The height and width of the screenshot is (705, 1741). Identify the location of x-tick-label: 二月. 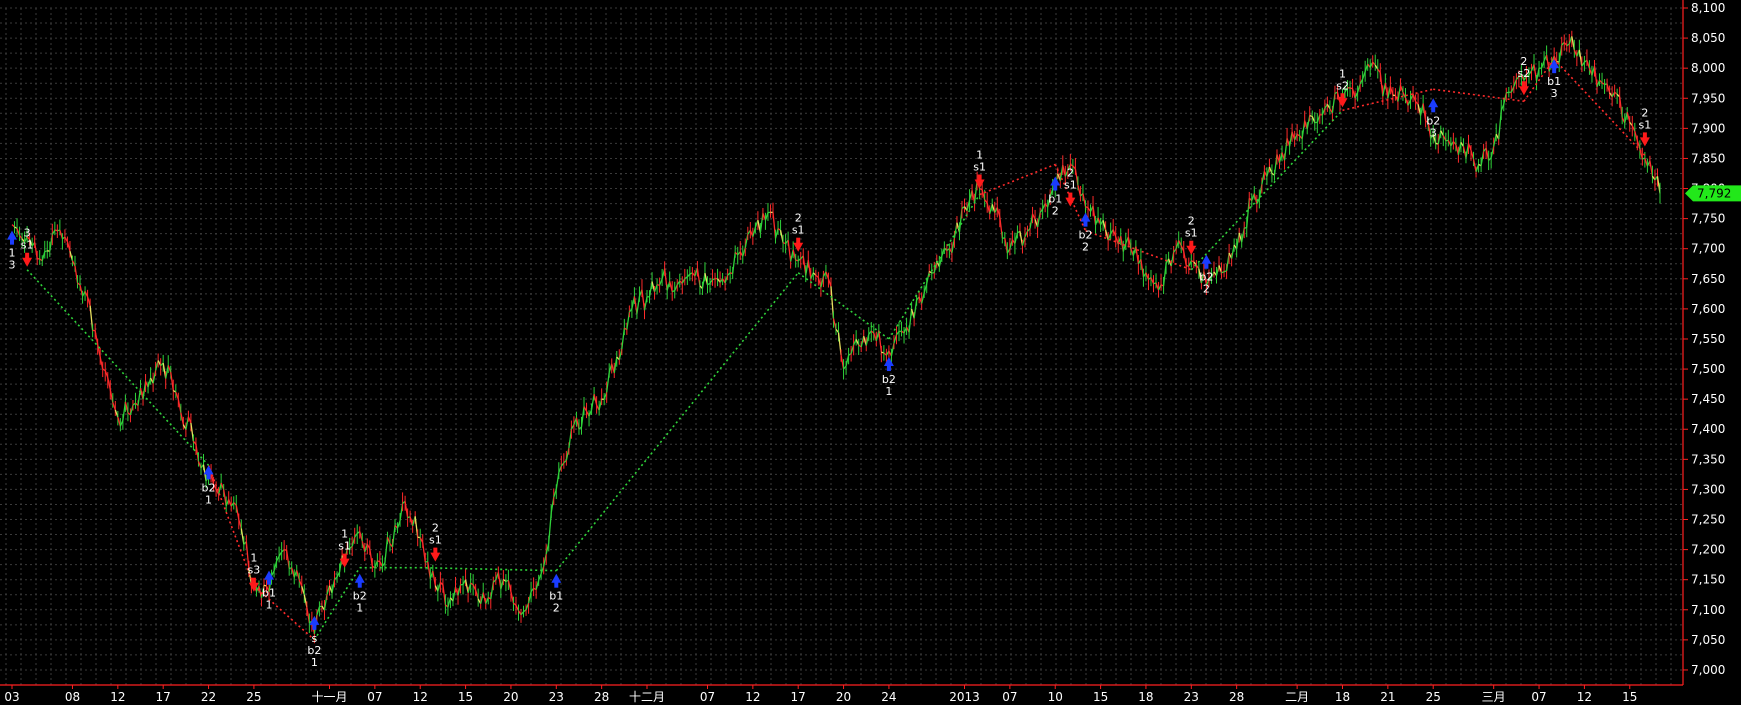
(1297, 697).